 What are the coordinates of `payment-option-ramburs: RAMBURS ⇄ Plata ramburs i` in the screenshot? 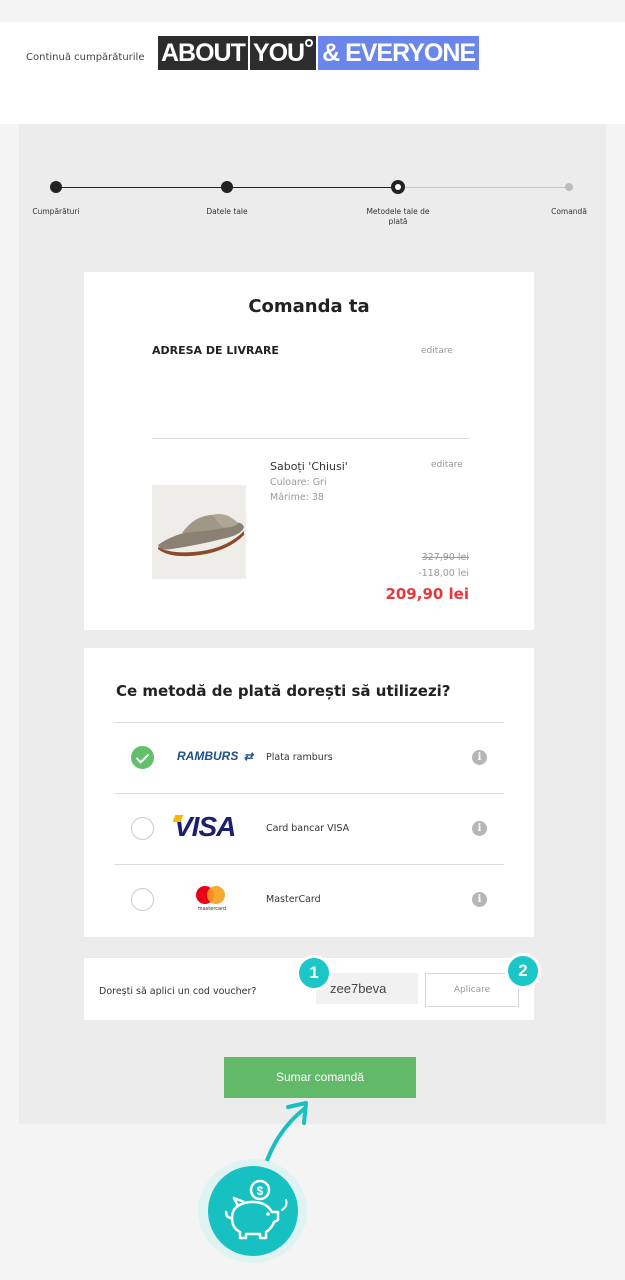 It's located at (309, 757).